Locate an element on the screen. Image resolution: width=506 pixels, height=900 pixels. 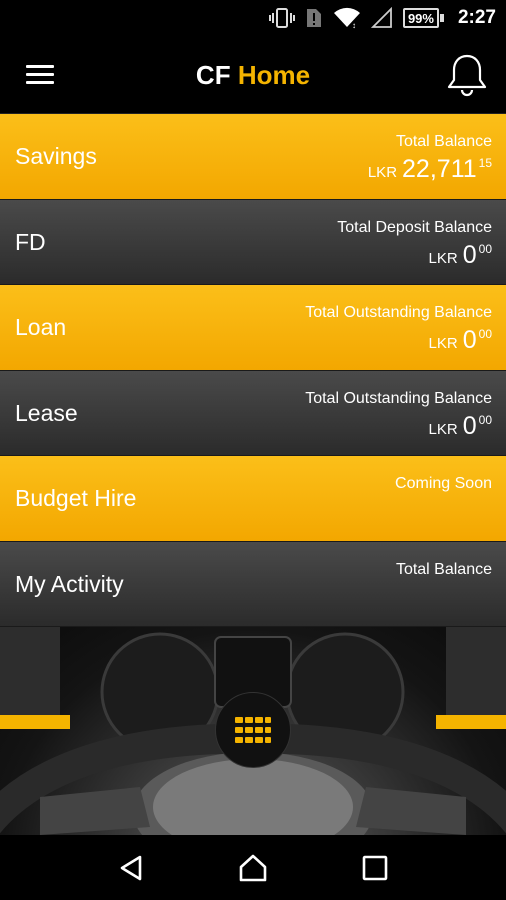
back-icon is located at coordinates (131, 868).